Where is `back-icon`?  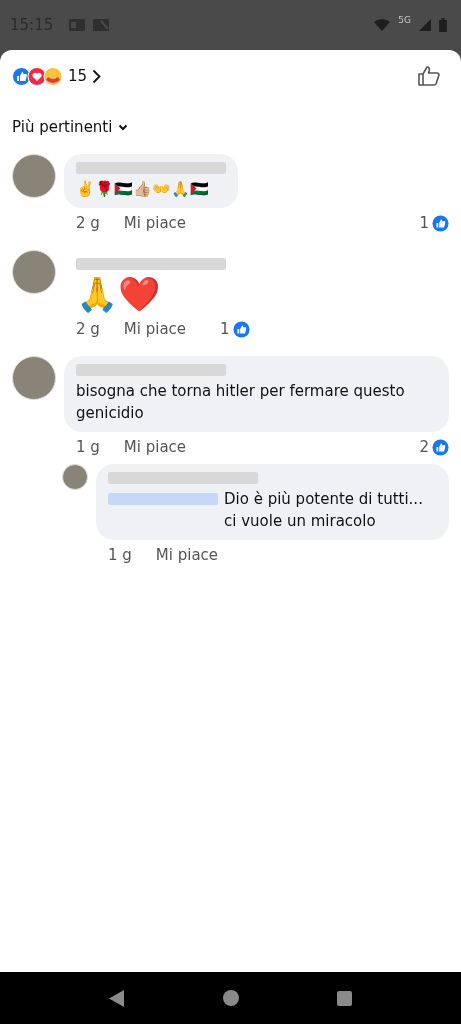
back-icon is located at coordinates (117, 998).